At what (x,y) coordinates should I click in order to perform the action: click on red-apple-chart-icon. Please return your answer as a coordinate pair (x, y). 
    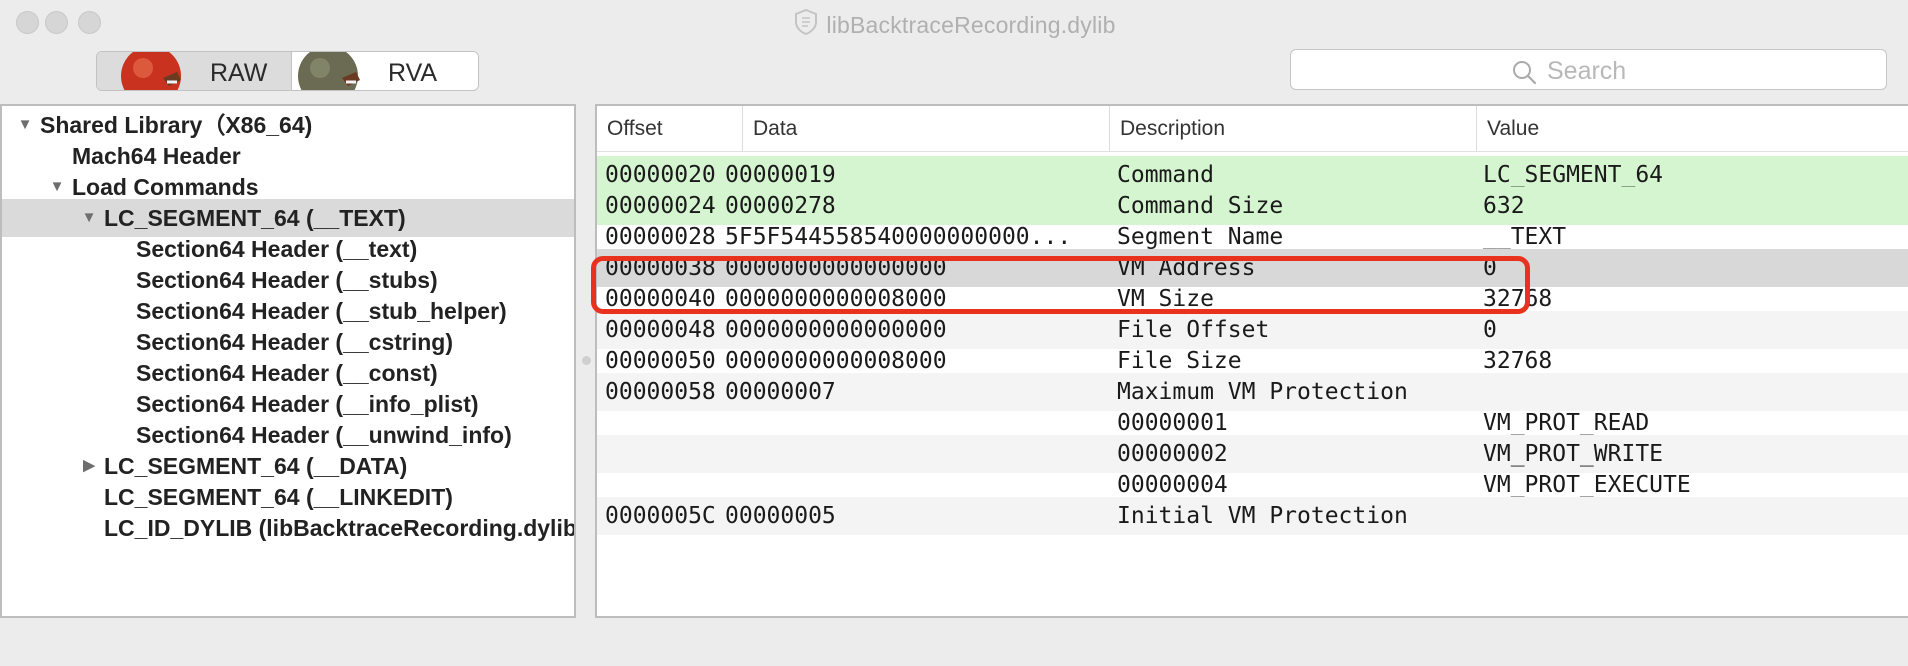
    Looking at the image, I should click on (151, 71).